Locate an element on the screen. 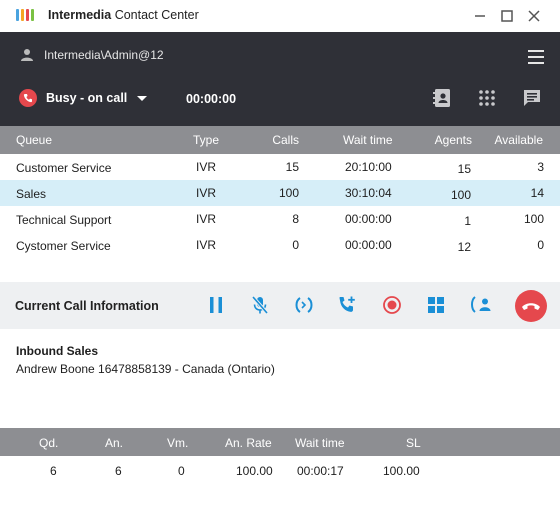 Image resolution: width=560 pixels, height=505 pixels. queue-agents: 12 is located at coordinates (464, 247).